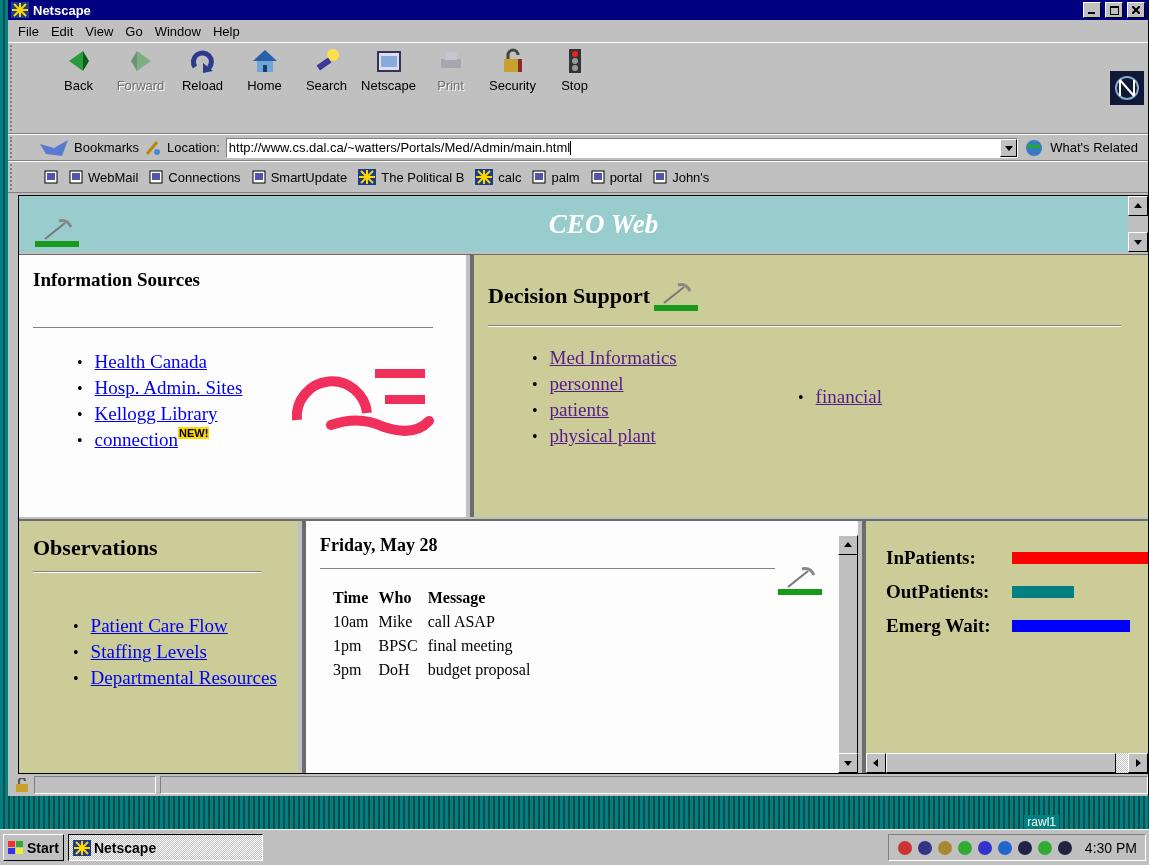 The image size is (1149, 865). What do you see at coordinates (470, 646) in the screenshot?
I see `table-cell-text: final meeting` at bounding box center [470, 646].